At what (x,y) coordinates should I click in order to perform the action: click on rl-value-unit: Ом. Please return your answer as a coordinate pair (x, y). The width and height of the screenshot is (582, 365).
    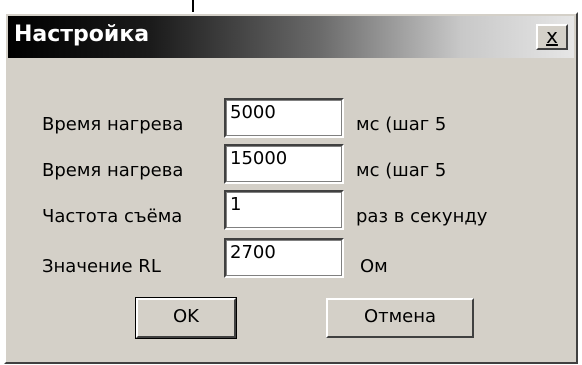
    Looking at the image, I should click on (374, 266).